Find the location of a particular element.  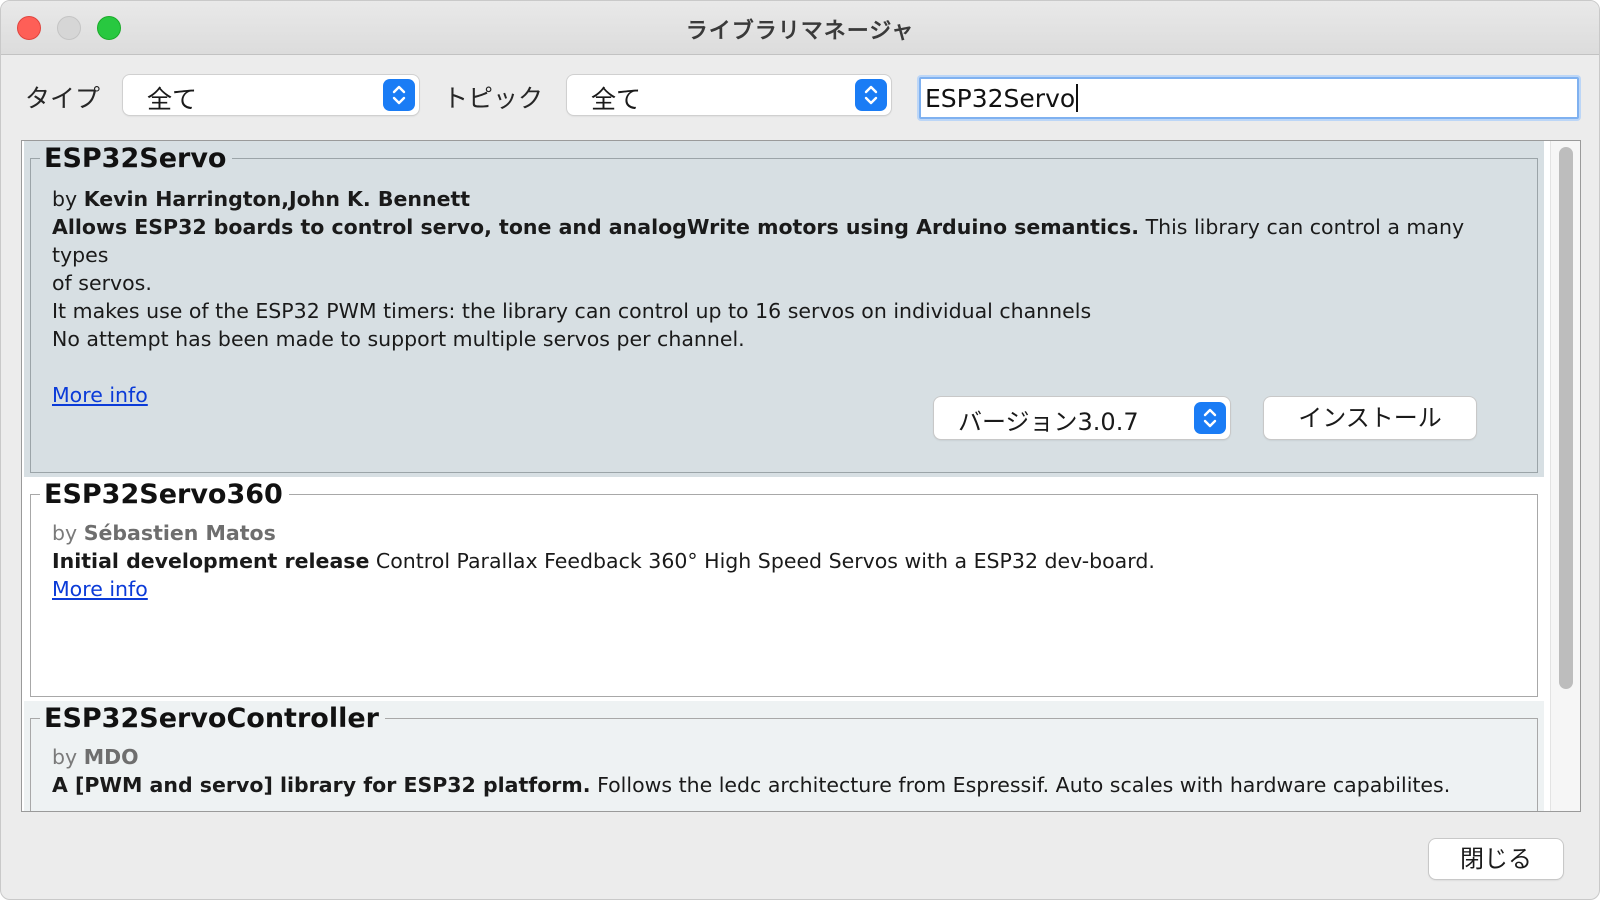

library-byline: by MDO is located at coordinates (95, 757).